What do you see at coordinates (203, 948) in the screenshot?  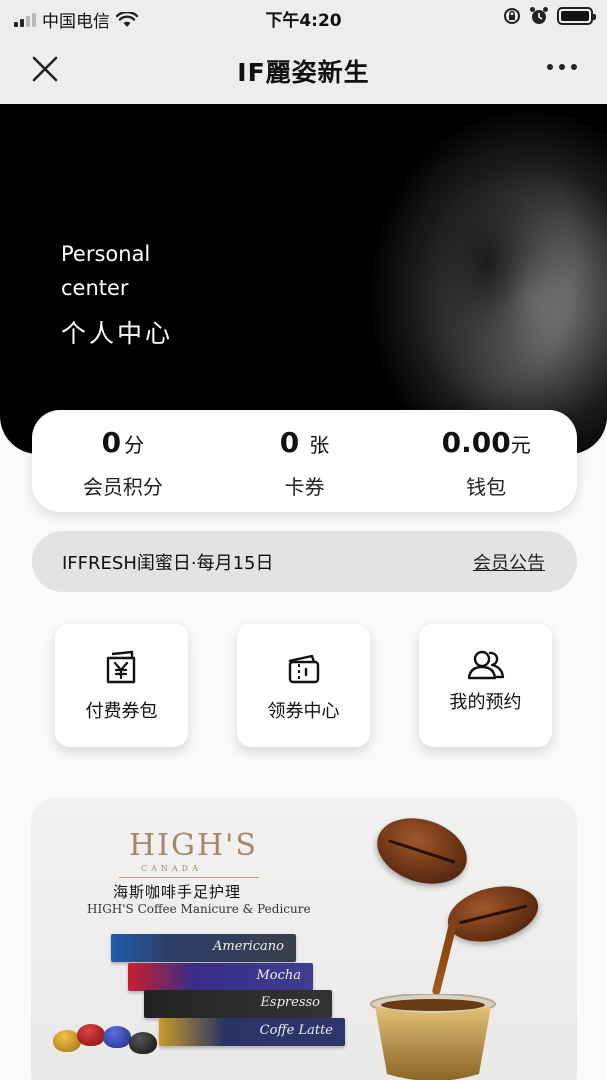 I see `product-pack: Americano` at bounding box center [203, 948].